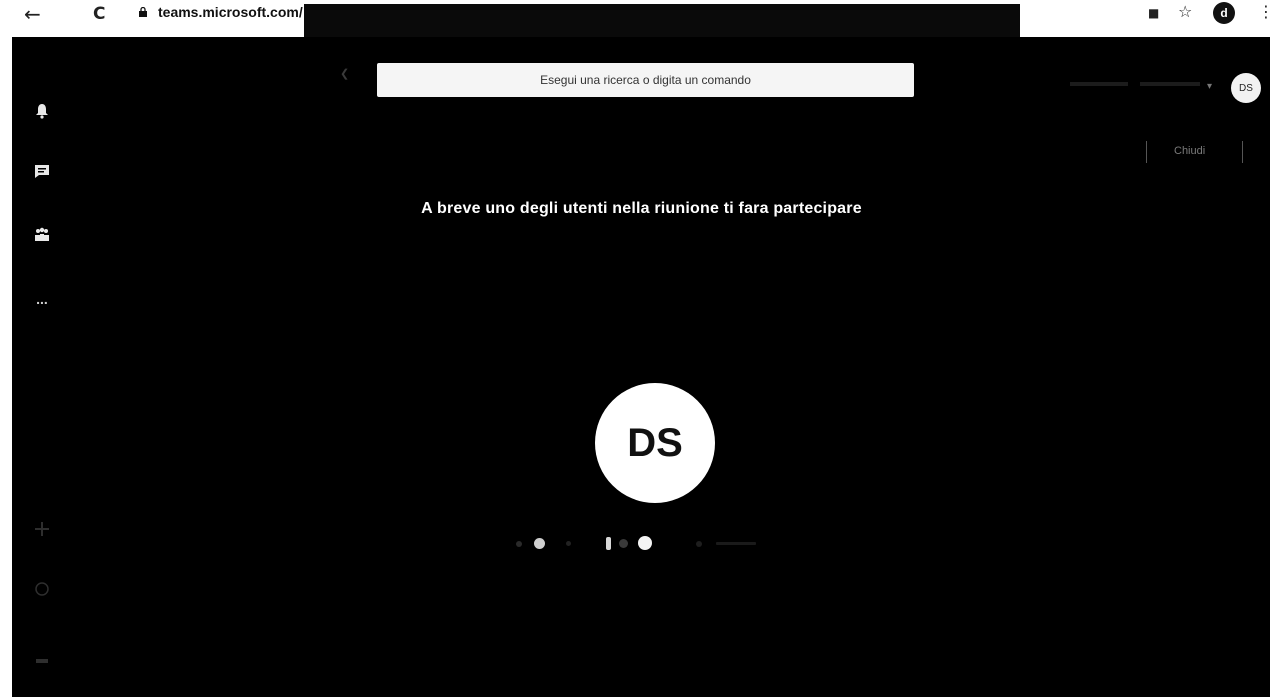 This screenshot has height=700, width=1283. What do you see at coordinates (736, 543) in the screenshot?
I see `device-settings-label` at bounding box center [736, 543].